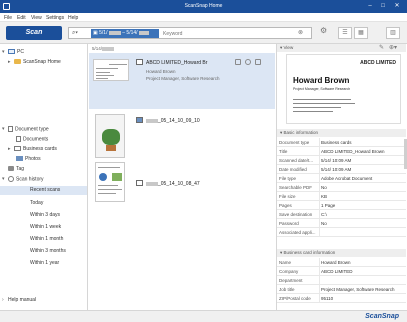 This screenshot has height=322, width=407. What do you see at coordinates (125, 33) in the screenshot?
I see `date-range-chip: ▣ 5/1/ – 5/14/` at bounding box center [125, 33].